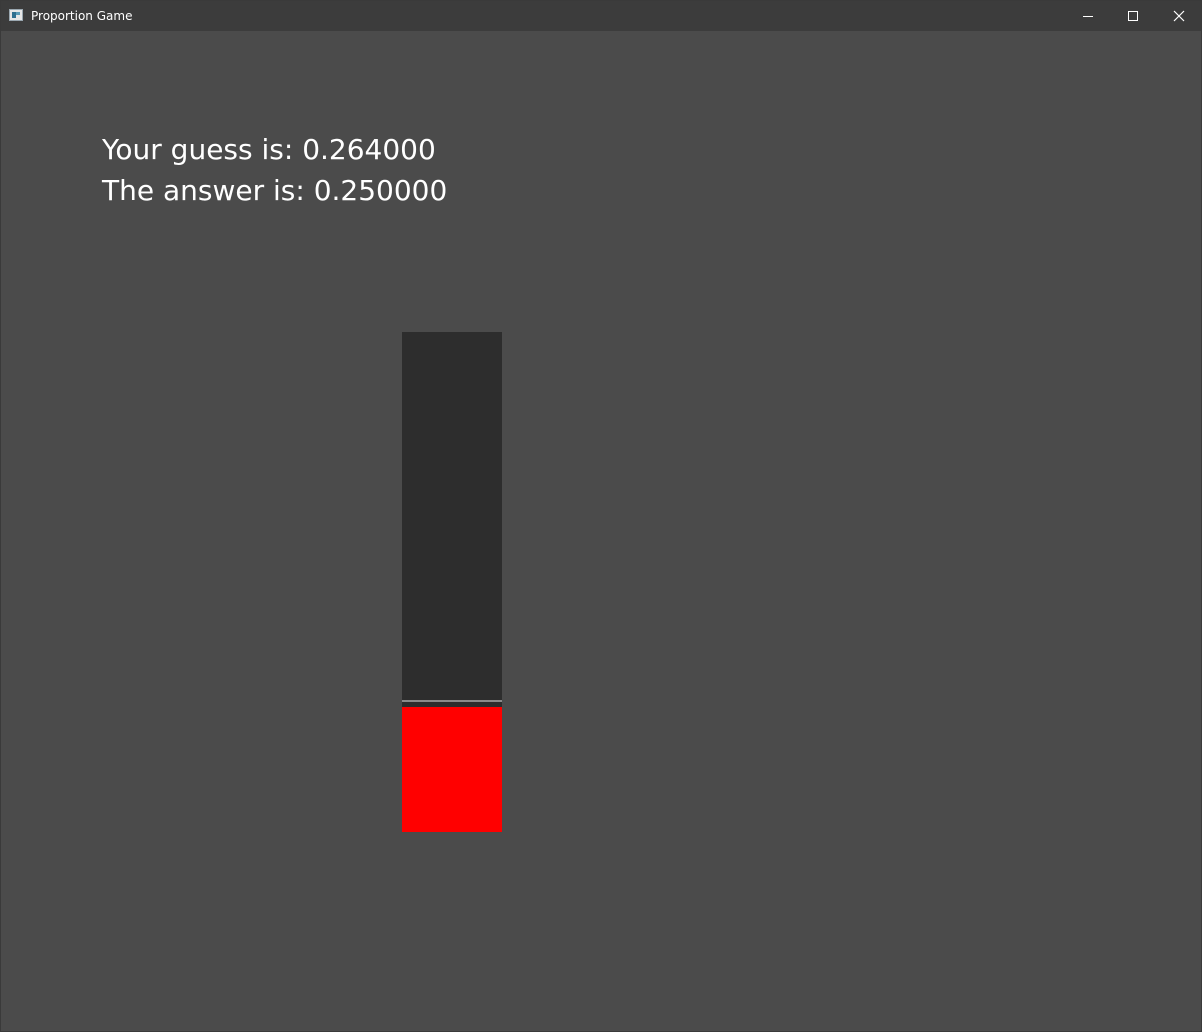 The width and height of the screenshot is (1202, 1032). I want to click on close-button, so click(1179, 16).